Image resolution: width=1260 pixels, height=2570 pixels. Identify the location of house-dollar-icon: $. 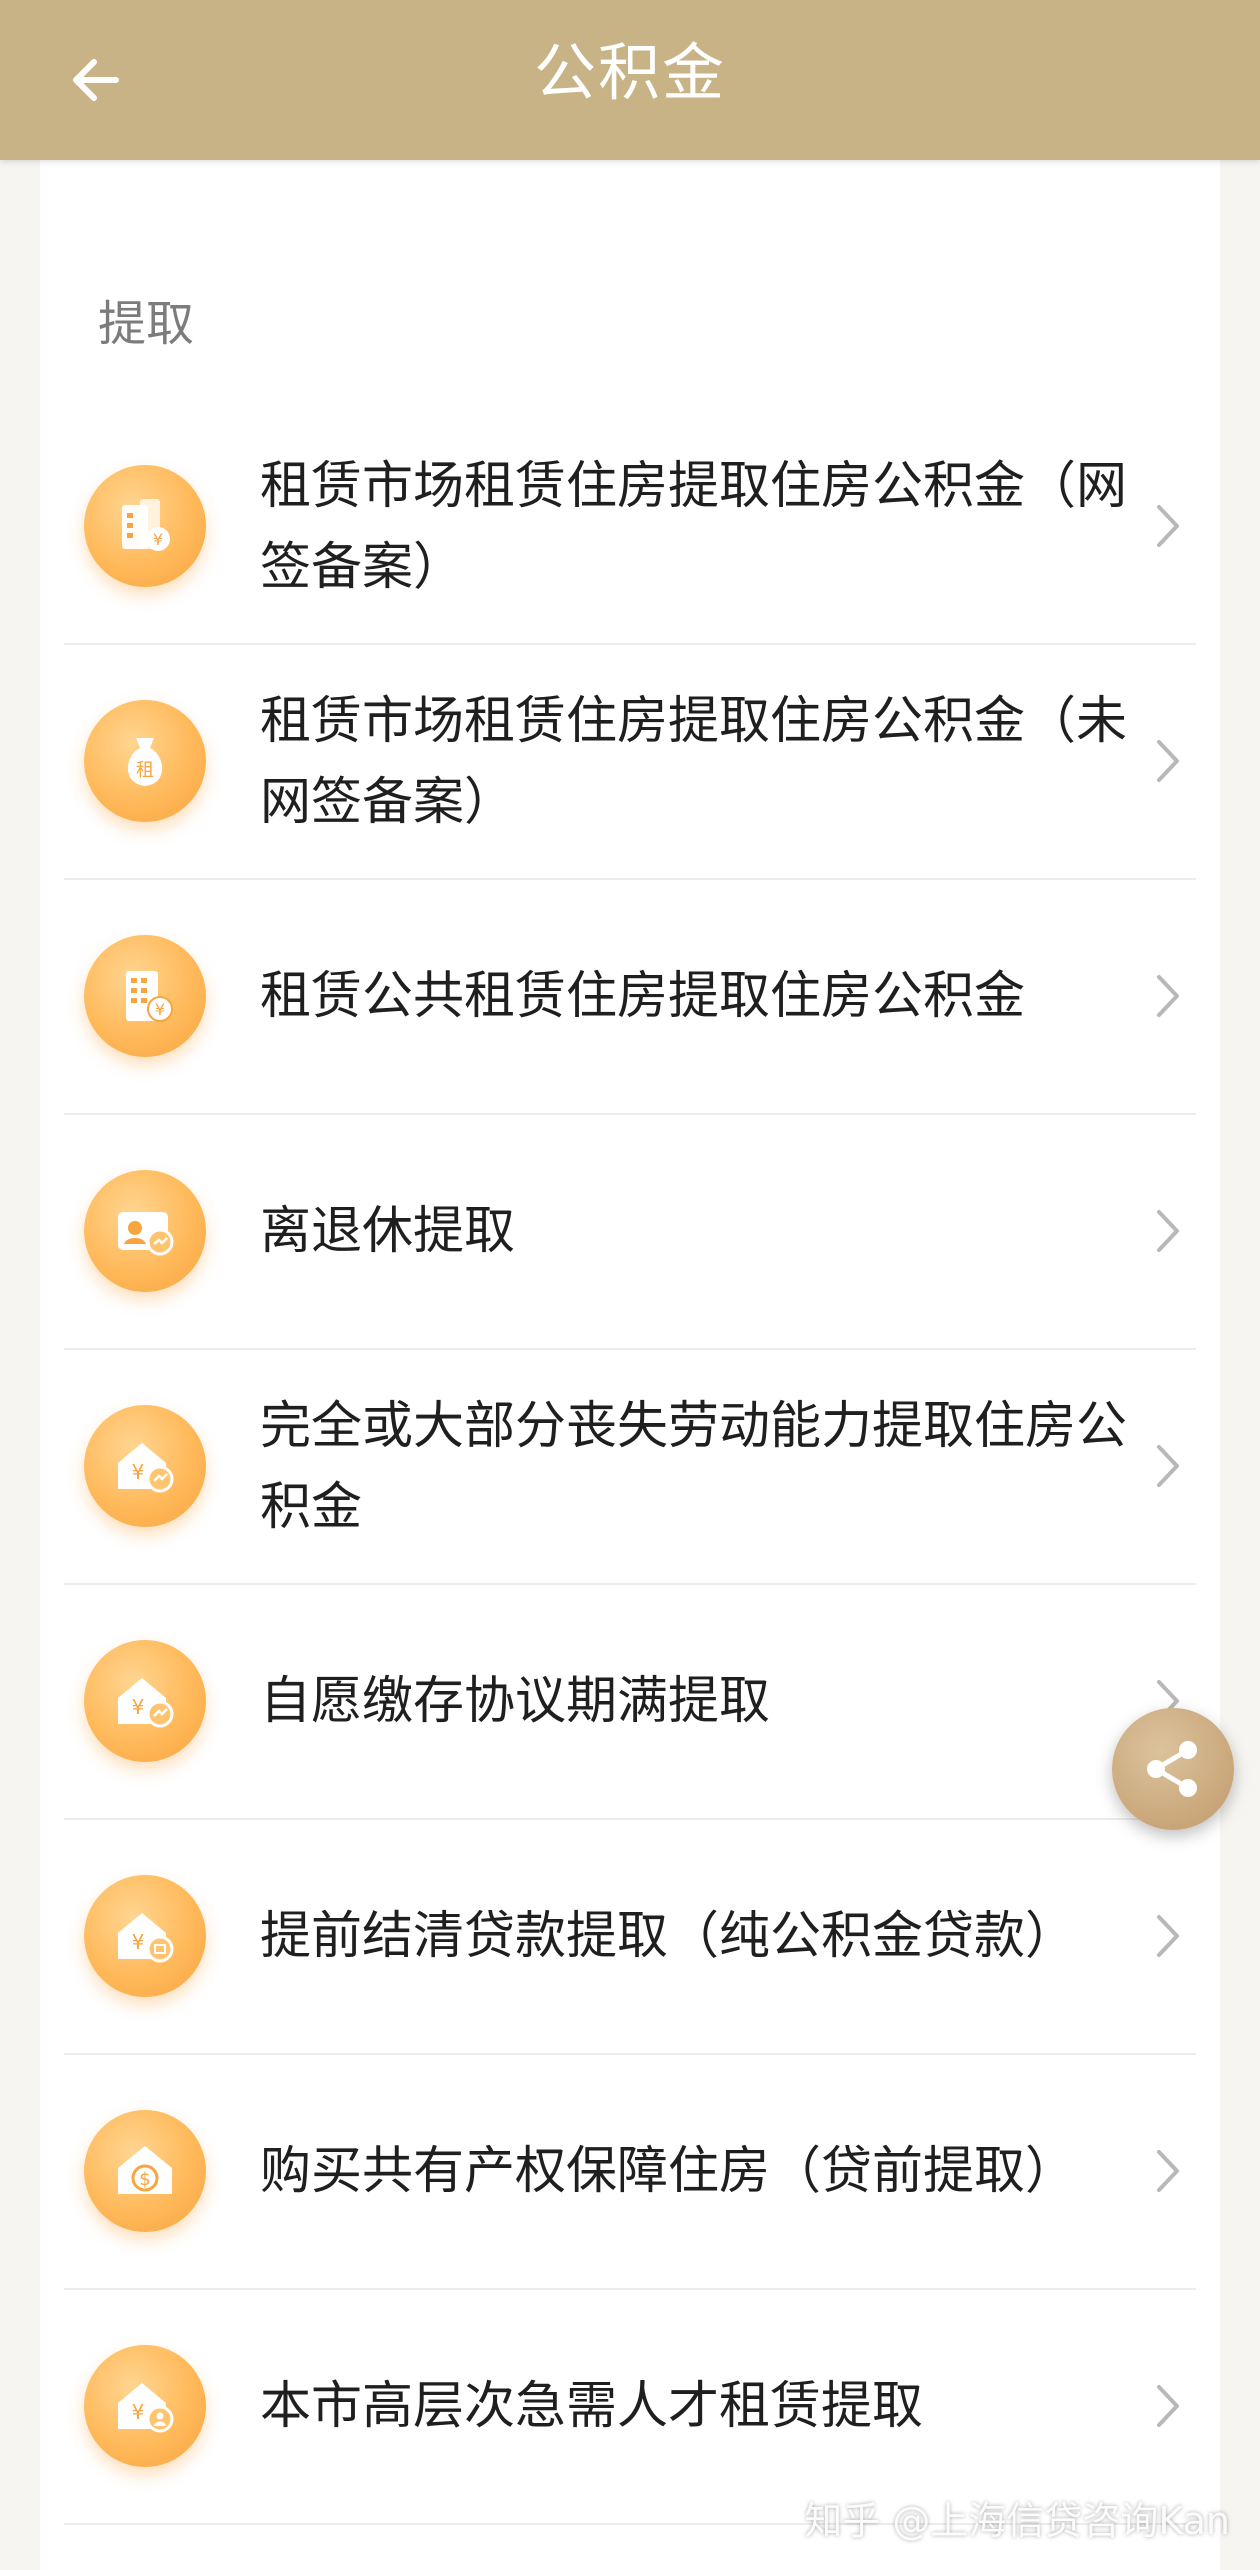
(145, 2171).